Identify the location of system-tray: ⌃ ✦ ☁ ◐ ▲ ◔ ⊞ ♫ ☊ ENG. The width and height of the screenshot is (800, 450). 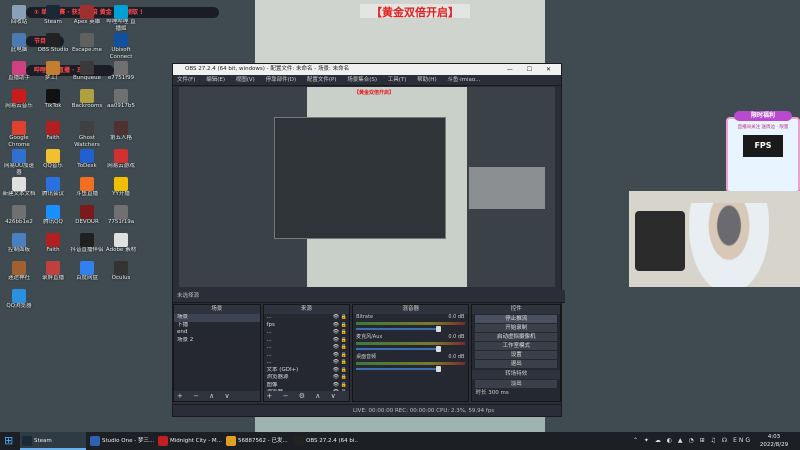
(692, 441).